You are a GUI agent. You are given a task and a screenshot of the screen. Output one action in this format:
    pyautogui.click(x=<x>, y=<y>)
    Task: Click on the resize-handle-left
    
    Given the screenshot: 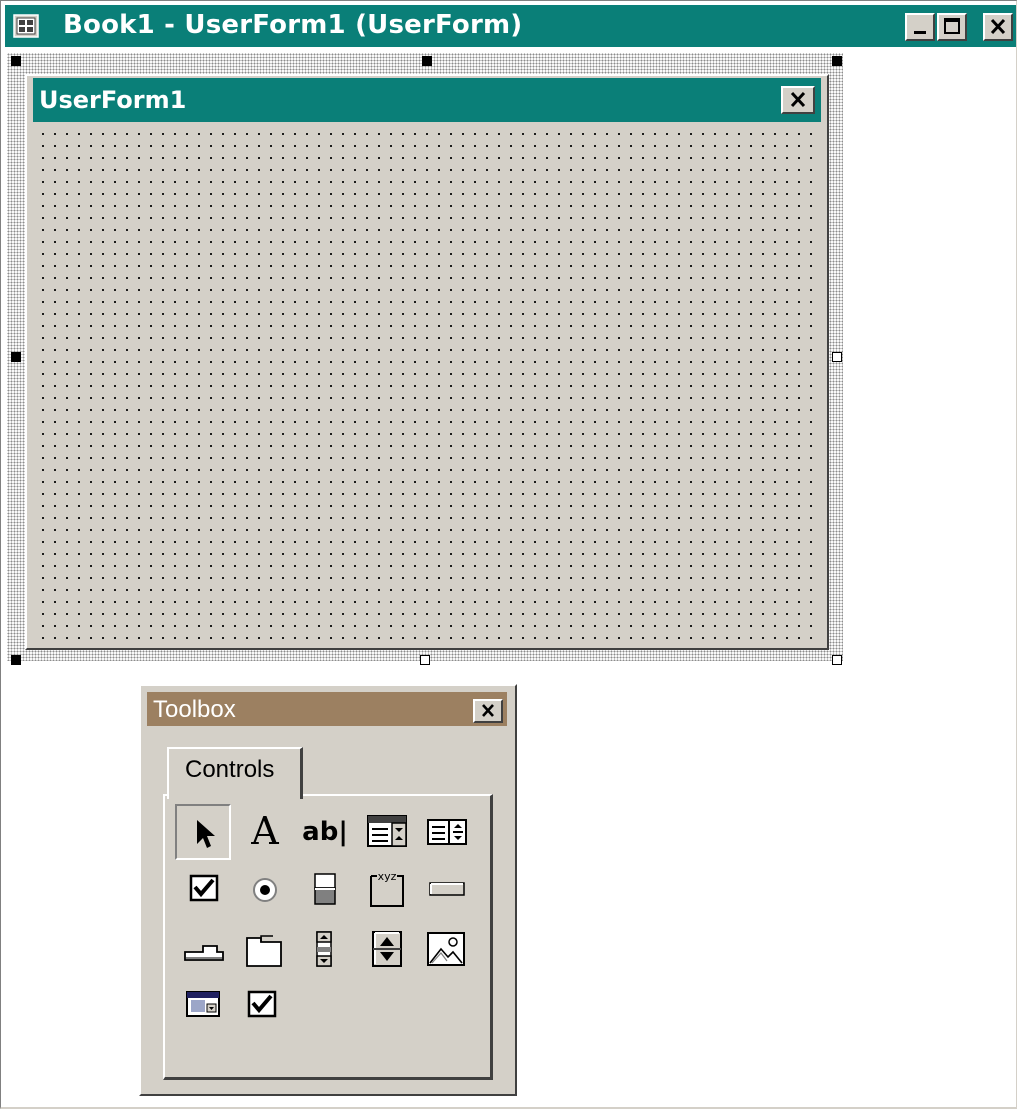 What is the action you would take?
    pyautogui.click(x=16, y=357)
    